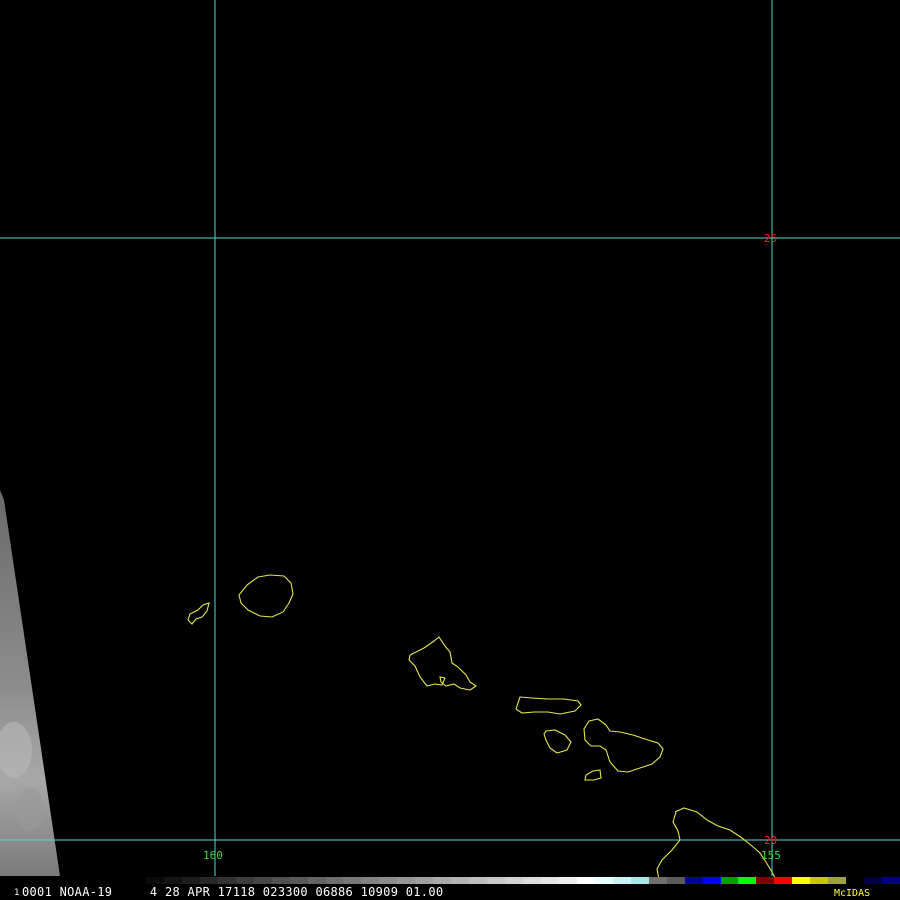  I want to click on lon-label-160: 160, so click(213, 855).